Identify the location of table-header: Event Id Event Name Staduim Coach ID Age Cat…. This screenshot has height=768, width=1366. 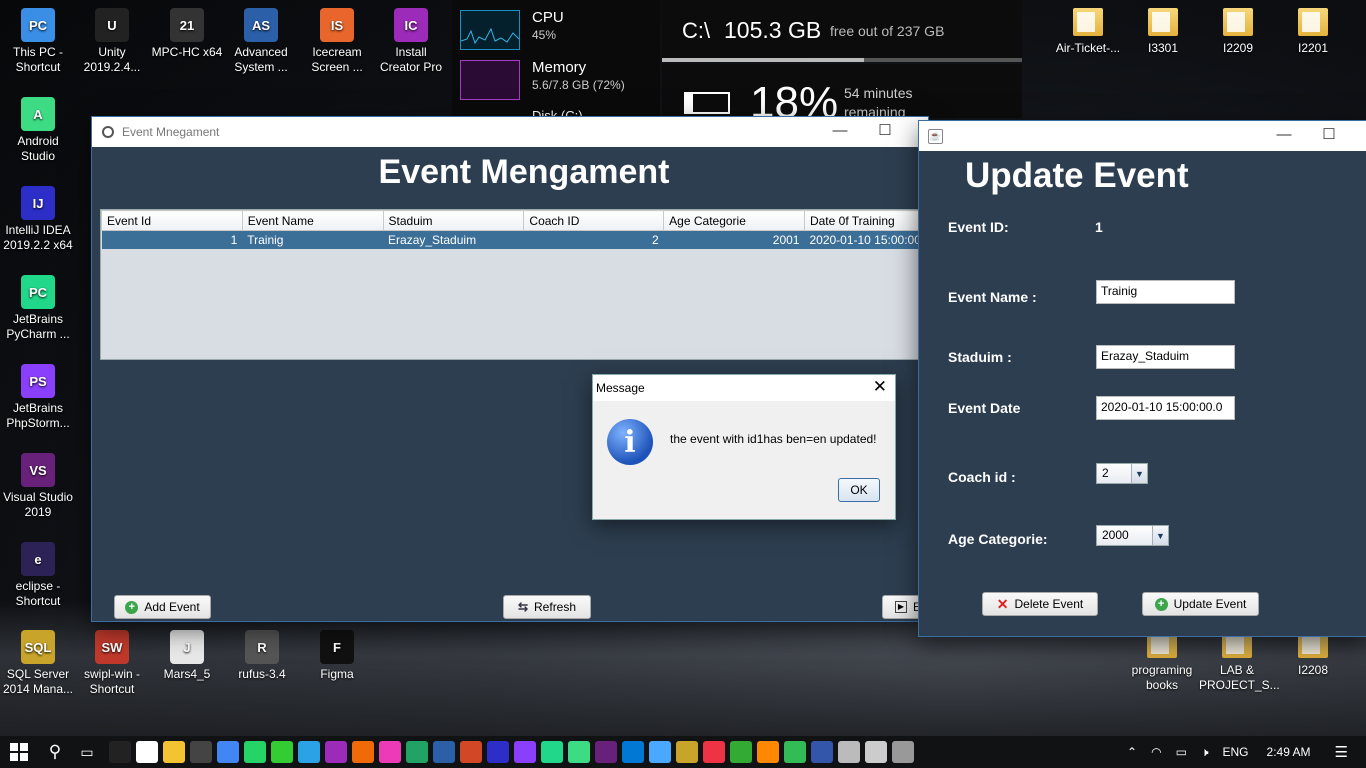
(514, 220).